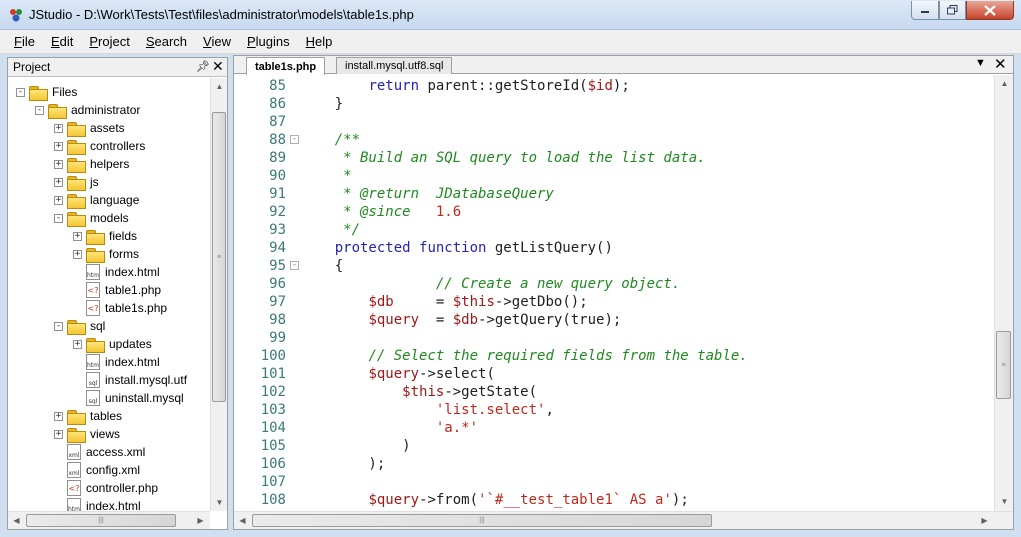  What do you see at coordinates (116, 452) in the screenshot?
I see `tree-item-label: access.xml` at bounding box center [116, 452].